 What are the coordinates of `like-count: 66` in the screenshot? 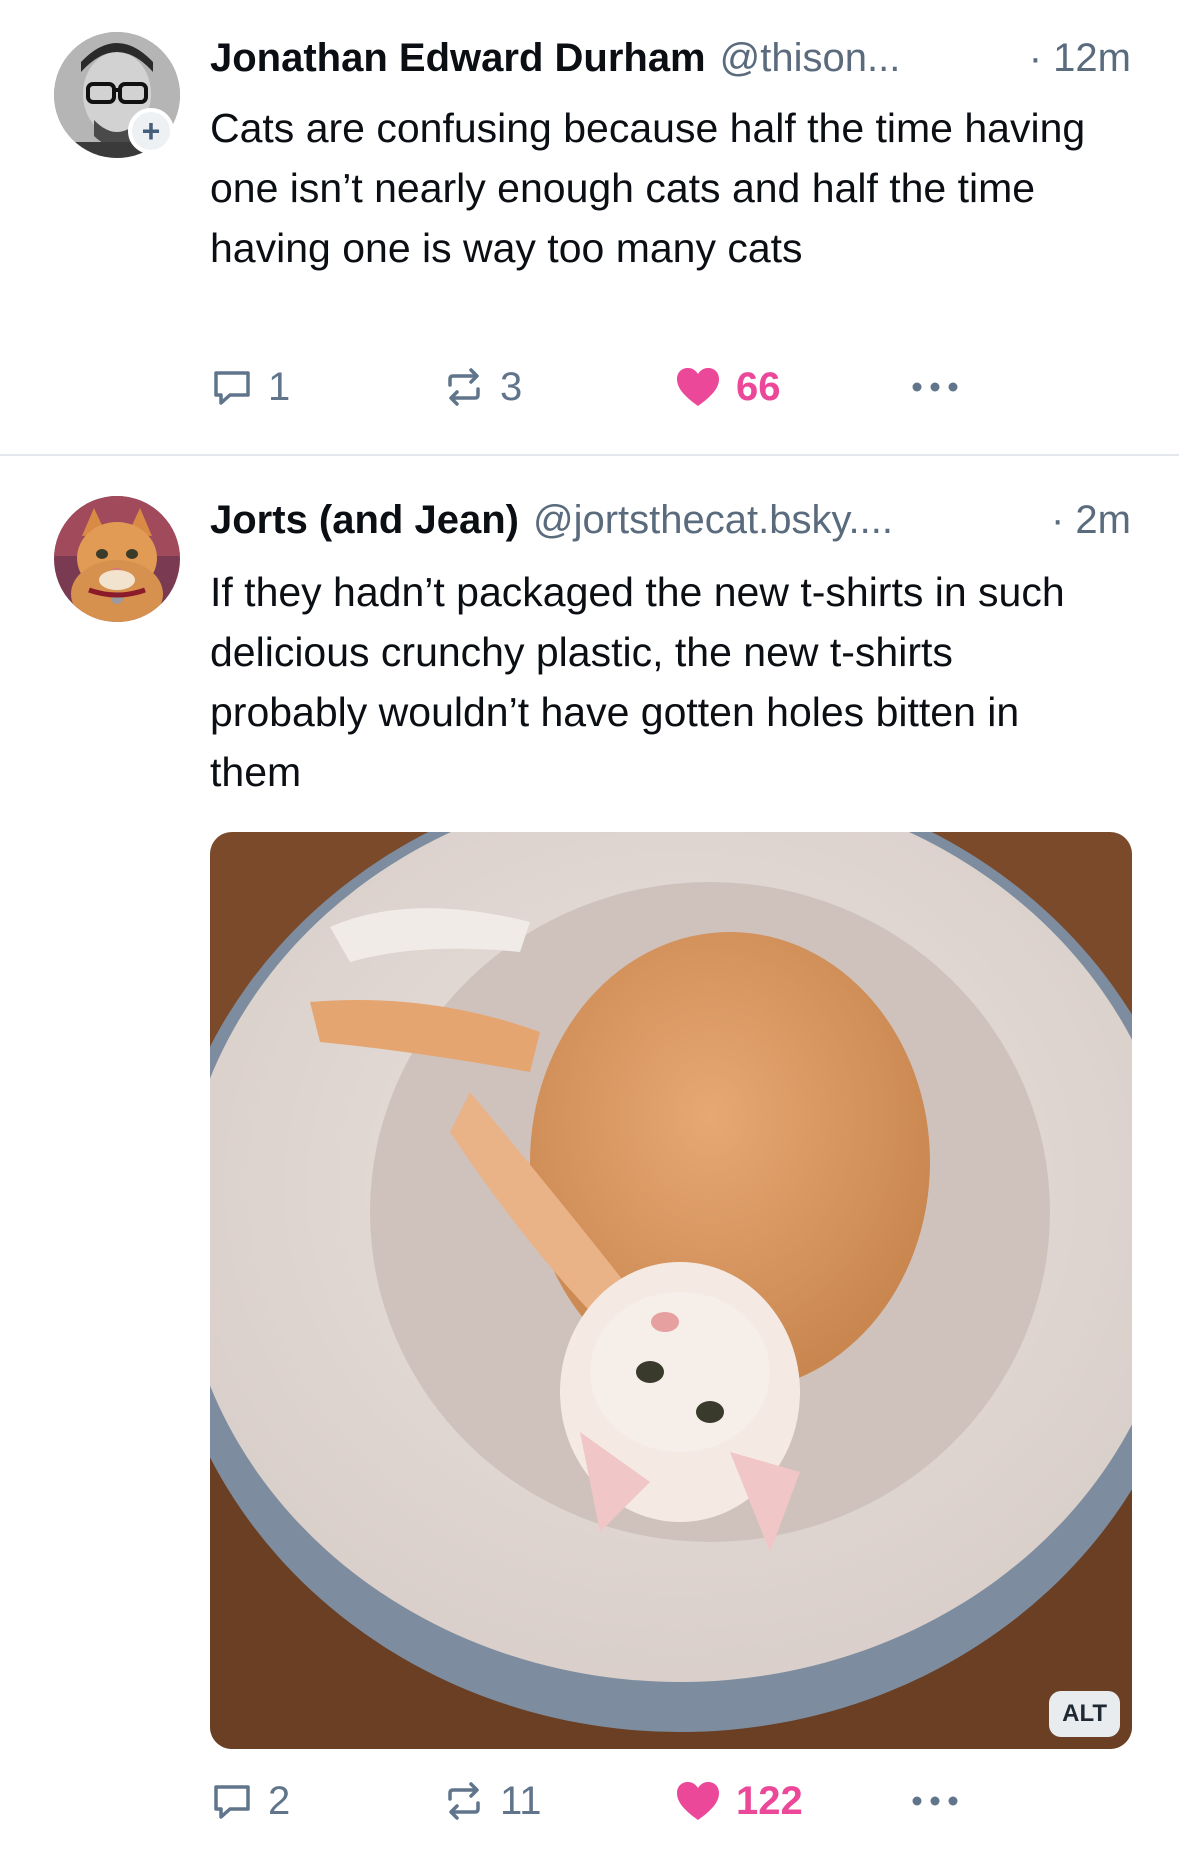 It's located at (758, 386).